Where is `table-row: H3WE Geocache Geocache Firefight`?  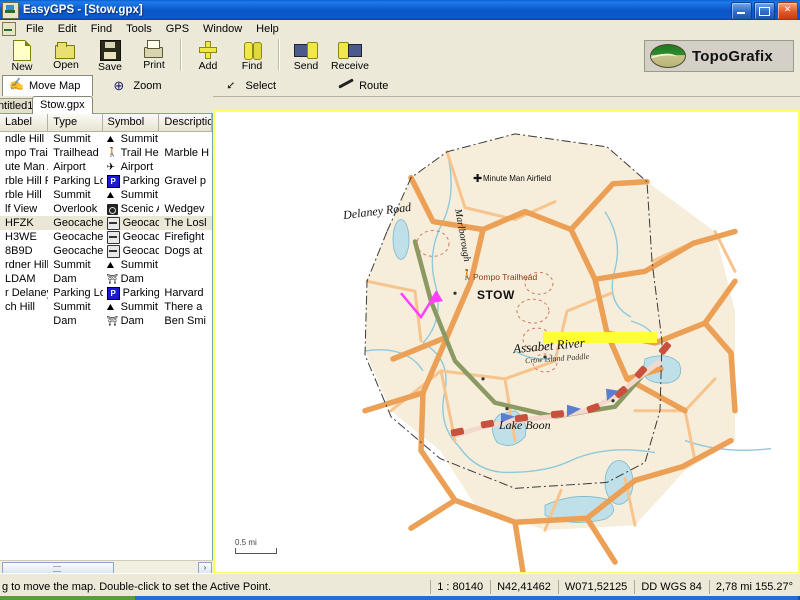
table-row: H3WE Geocache Geocache Firefight is located at coordinates (106, 237).